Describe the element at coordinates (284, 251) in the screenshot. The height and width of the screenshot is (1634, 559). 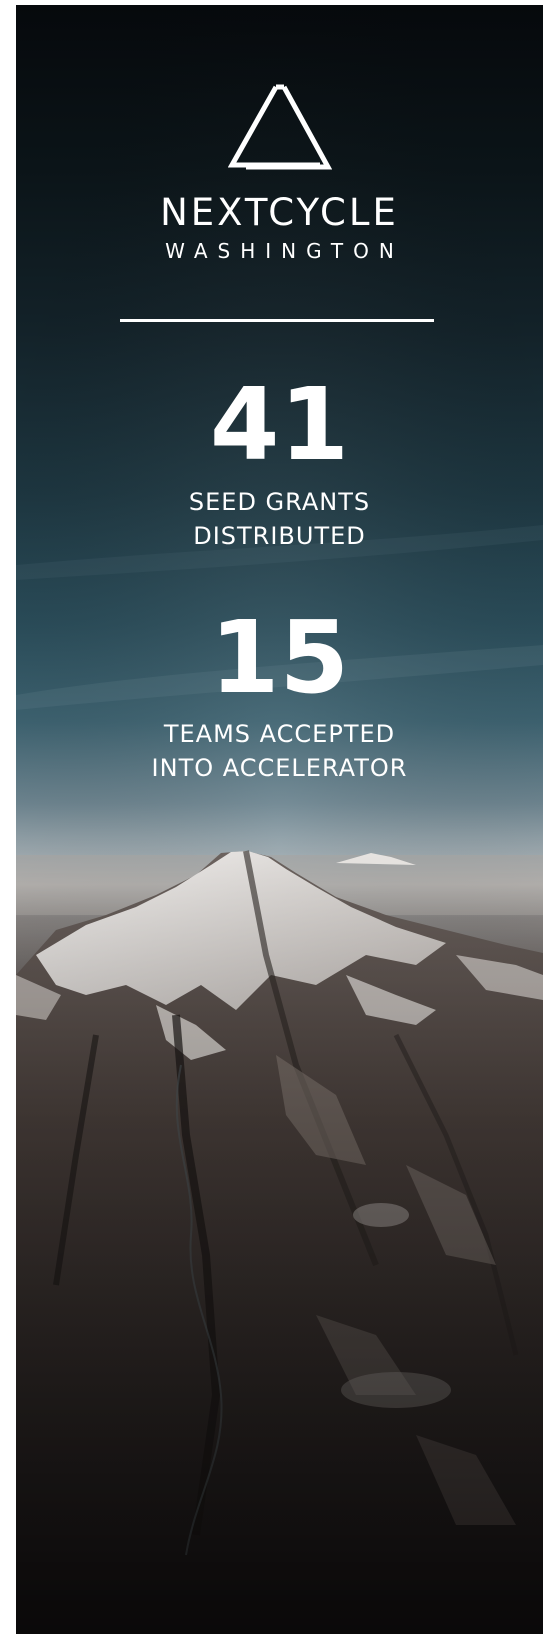
I see `brand-subtitle: WASHINGTON` at that location.